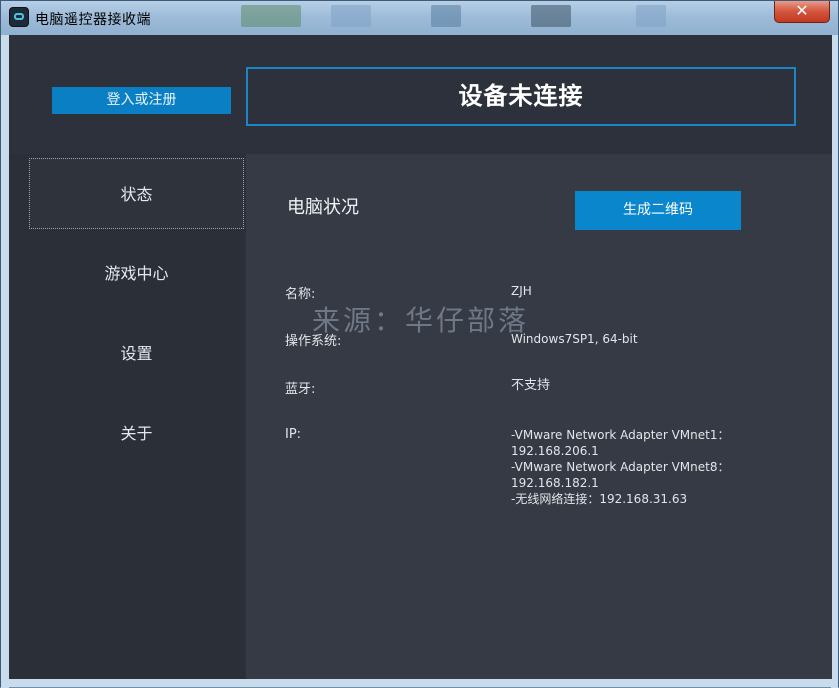  Describe the element at coordinates (531, 385) in the screenshot. I see `bluetooth-value: 不支持` at that location.